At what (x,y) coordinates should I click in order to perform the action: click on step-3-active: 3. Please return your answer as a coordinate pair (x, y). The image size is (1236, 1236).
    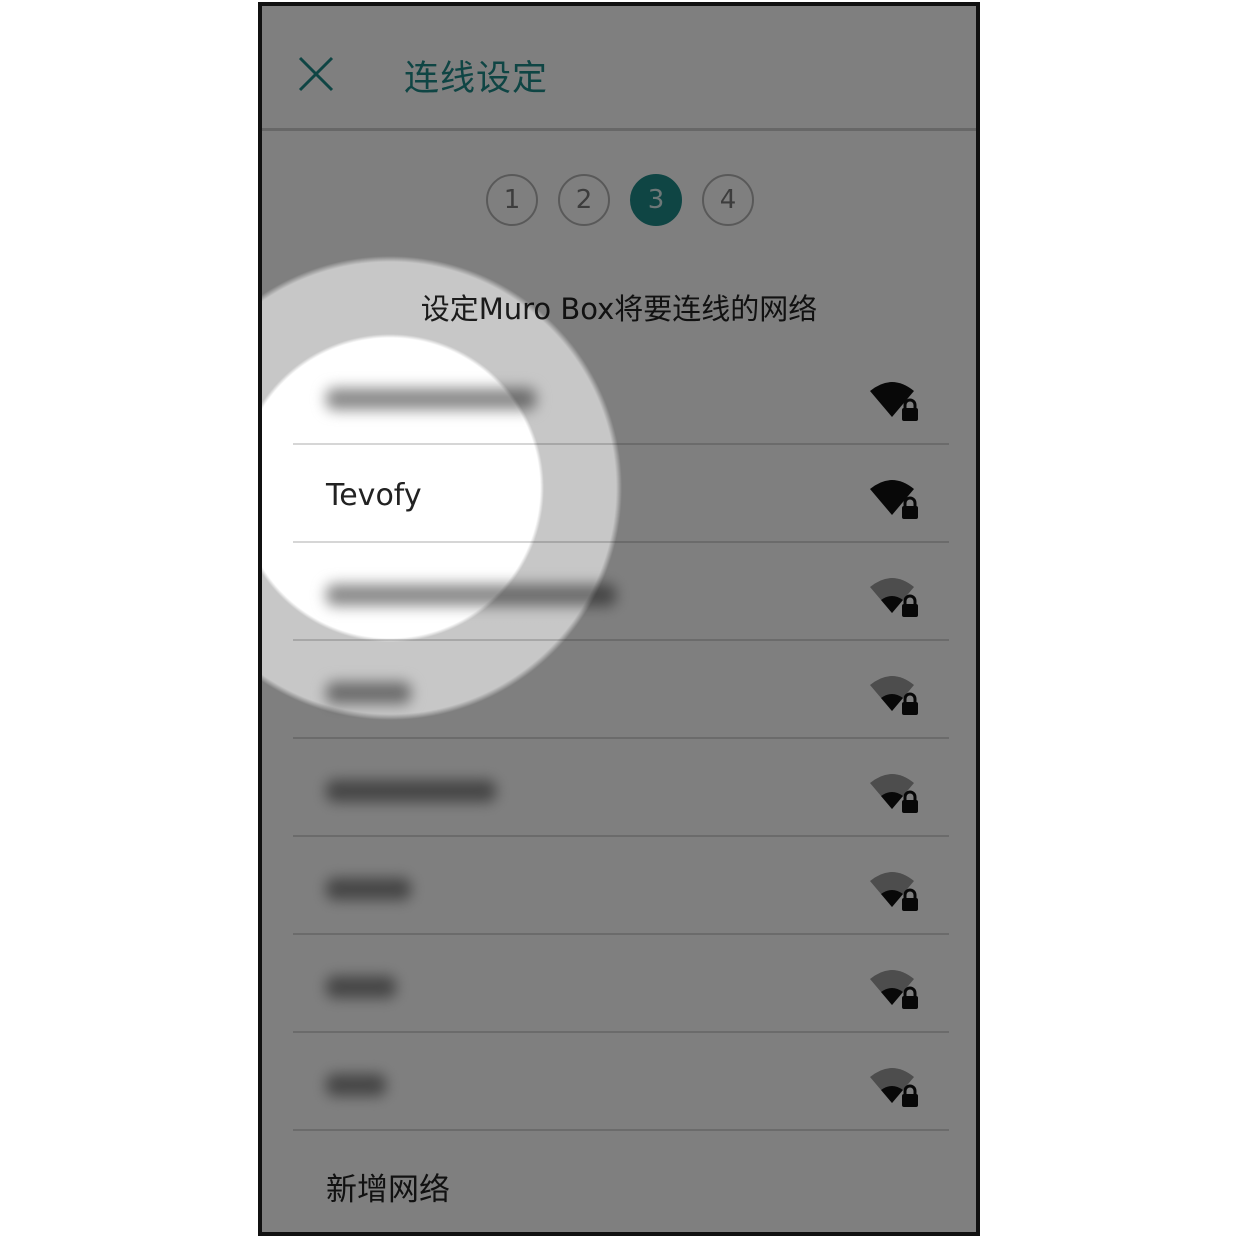
    Looking at the image, I should click on (656, 200).